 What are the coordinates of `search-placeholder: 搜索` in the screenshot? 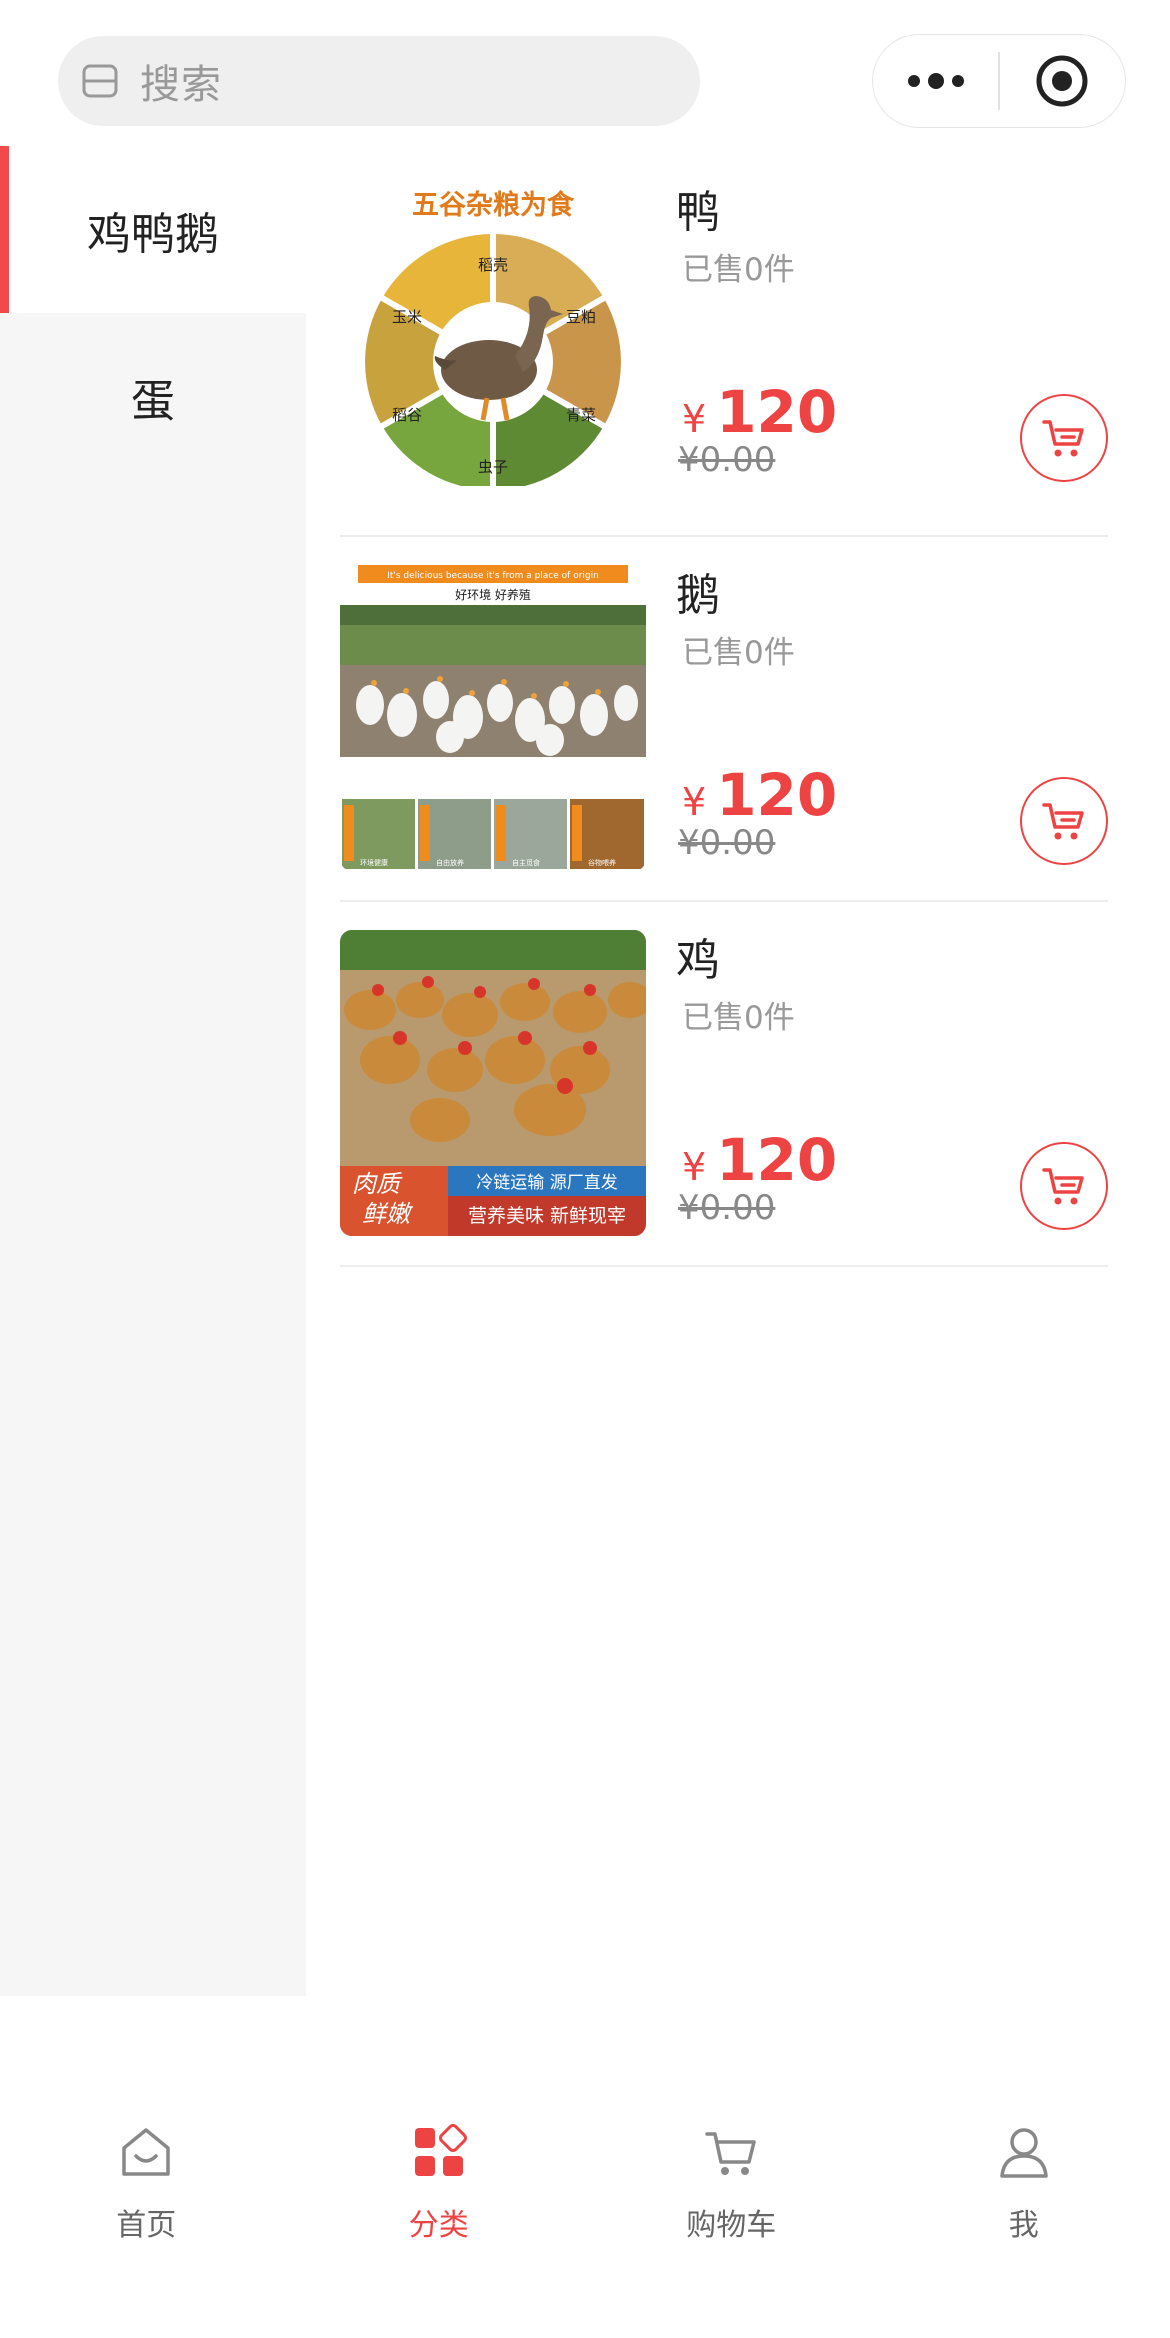 It's located at (181, 85).